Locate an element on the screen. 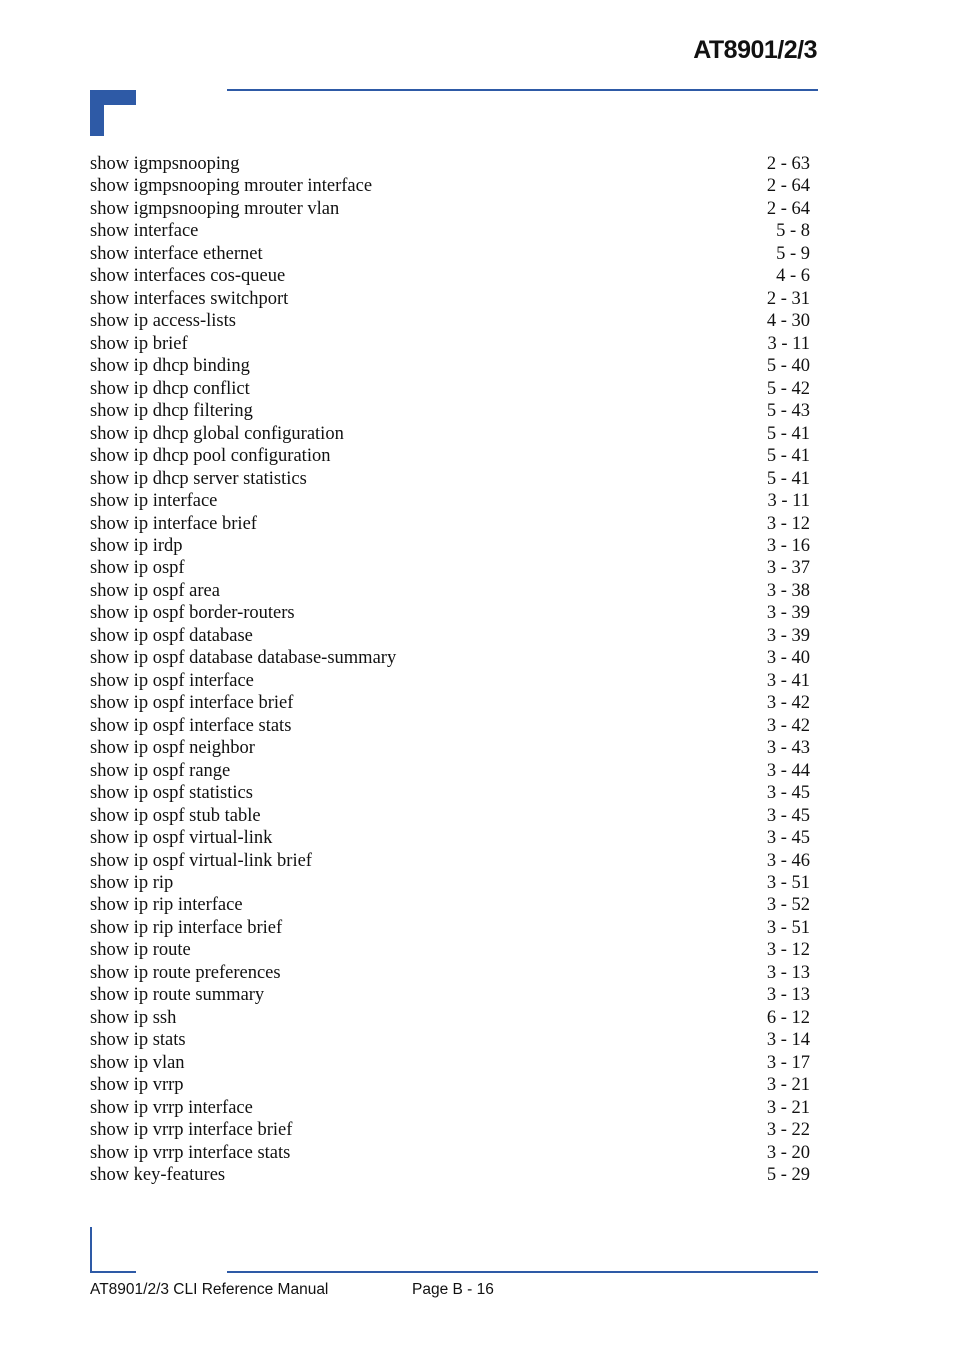 The height and width of the screenshot is (1351, 954). index-entry: show ip stats 3 - 14 is located at coordinates (450, 1040).